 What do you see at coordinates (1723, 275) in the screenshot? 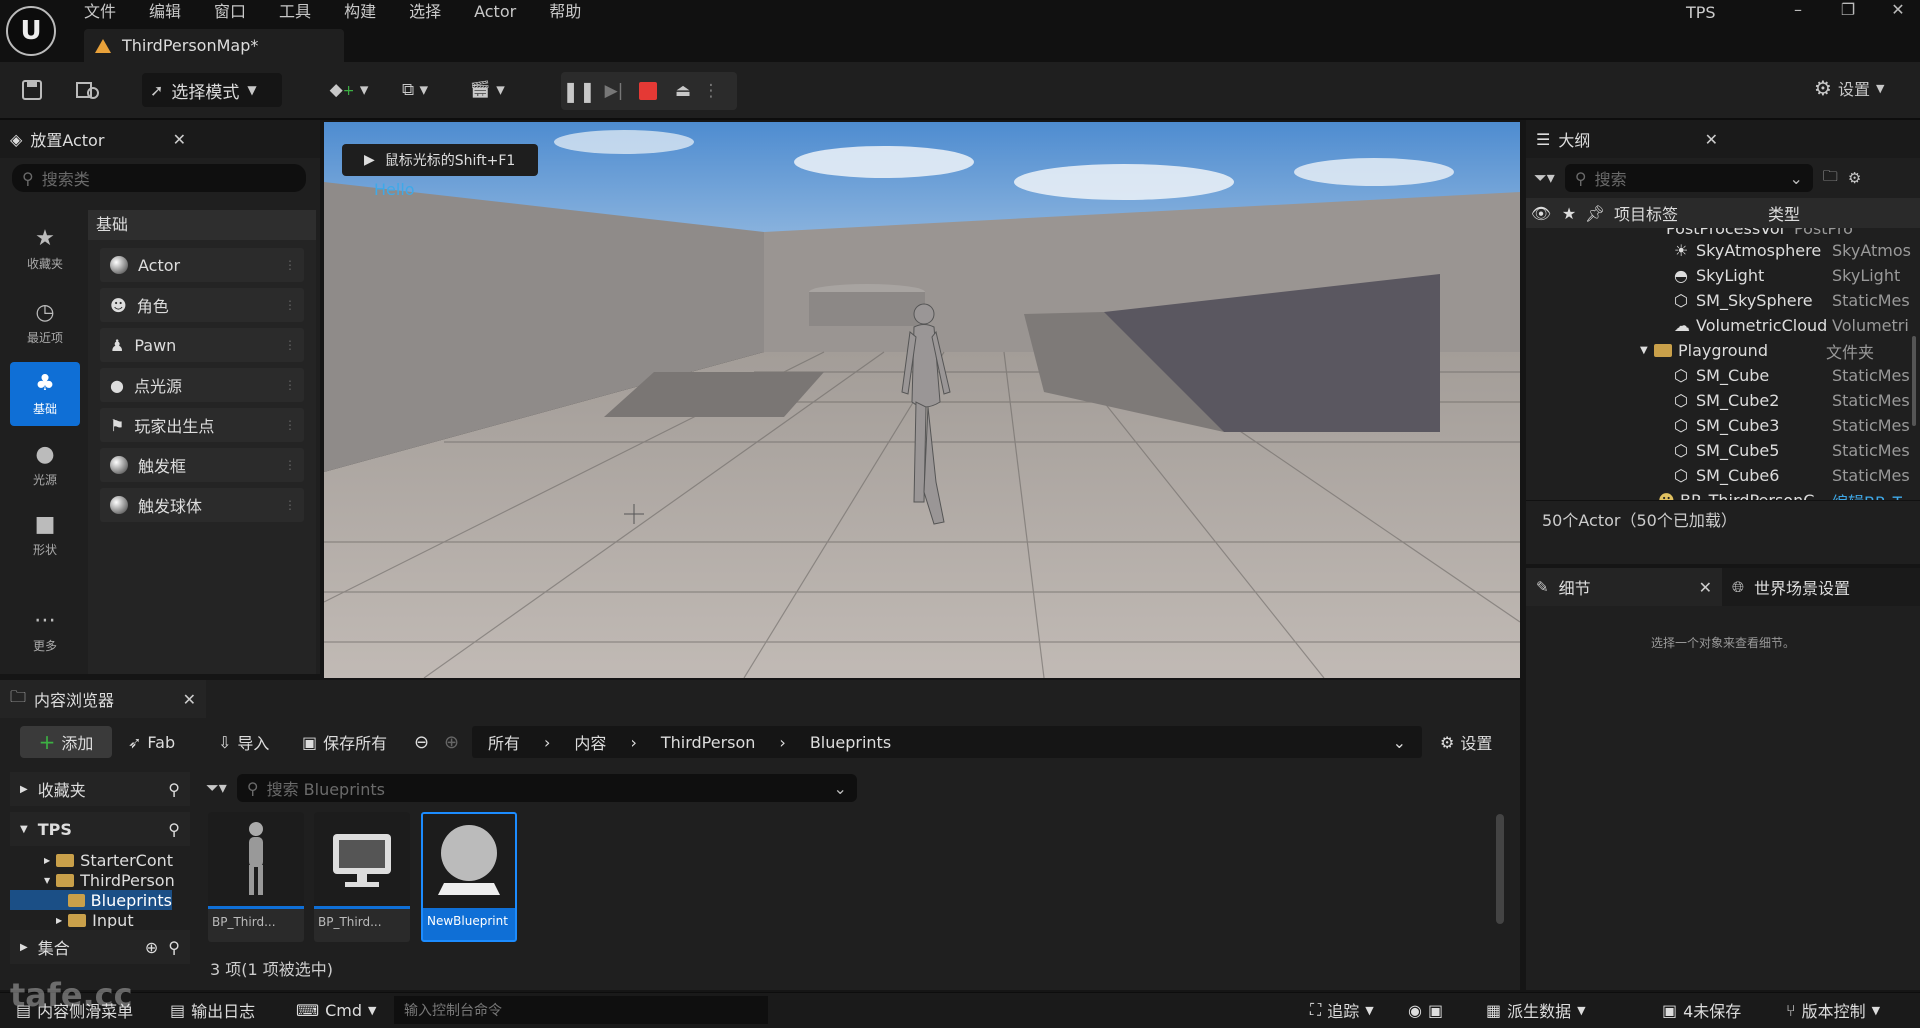
I see `outliner-row: ◓ SkyLight SkyLight` at bounding box center [1723, 275].